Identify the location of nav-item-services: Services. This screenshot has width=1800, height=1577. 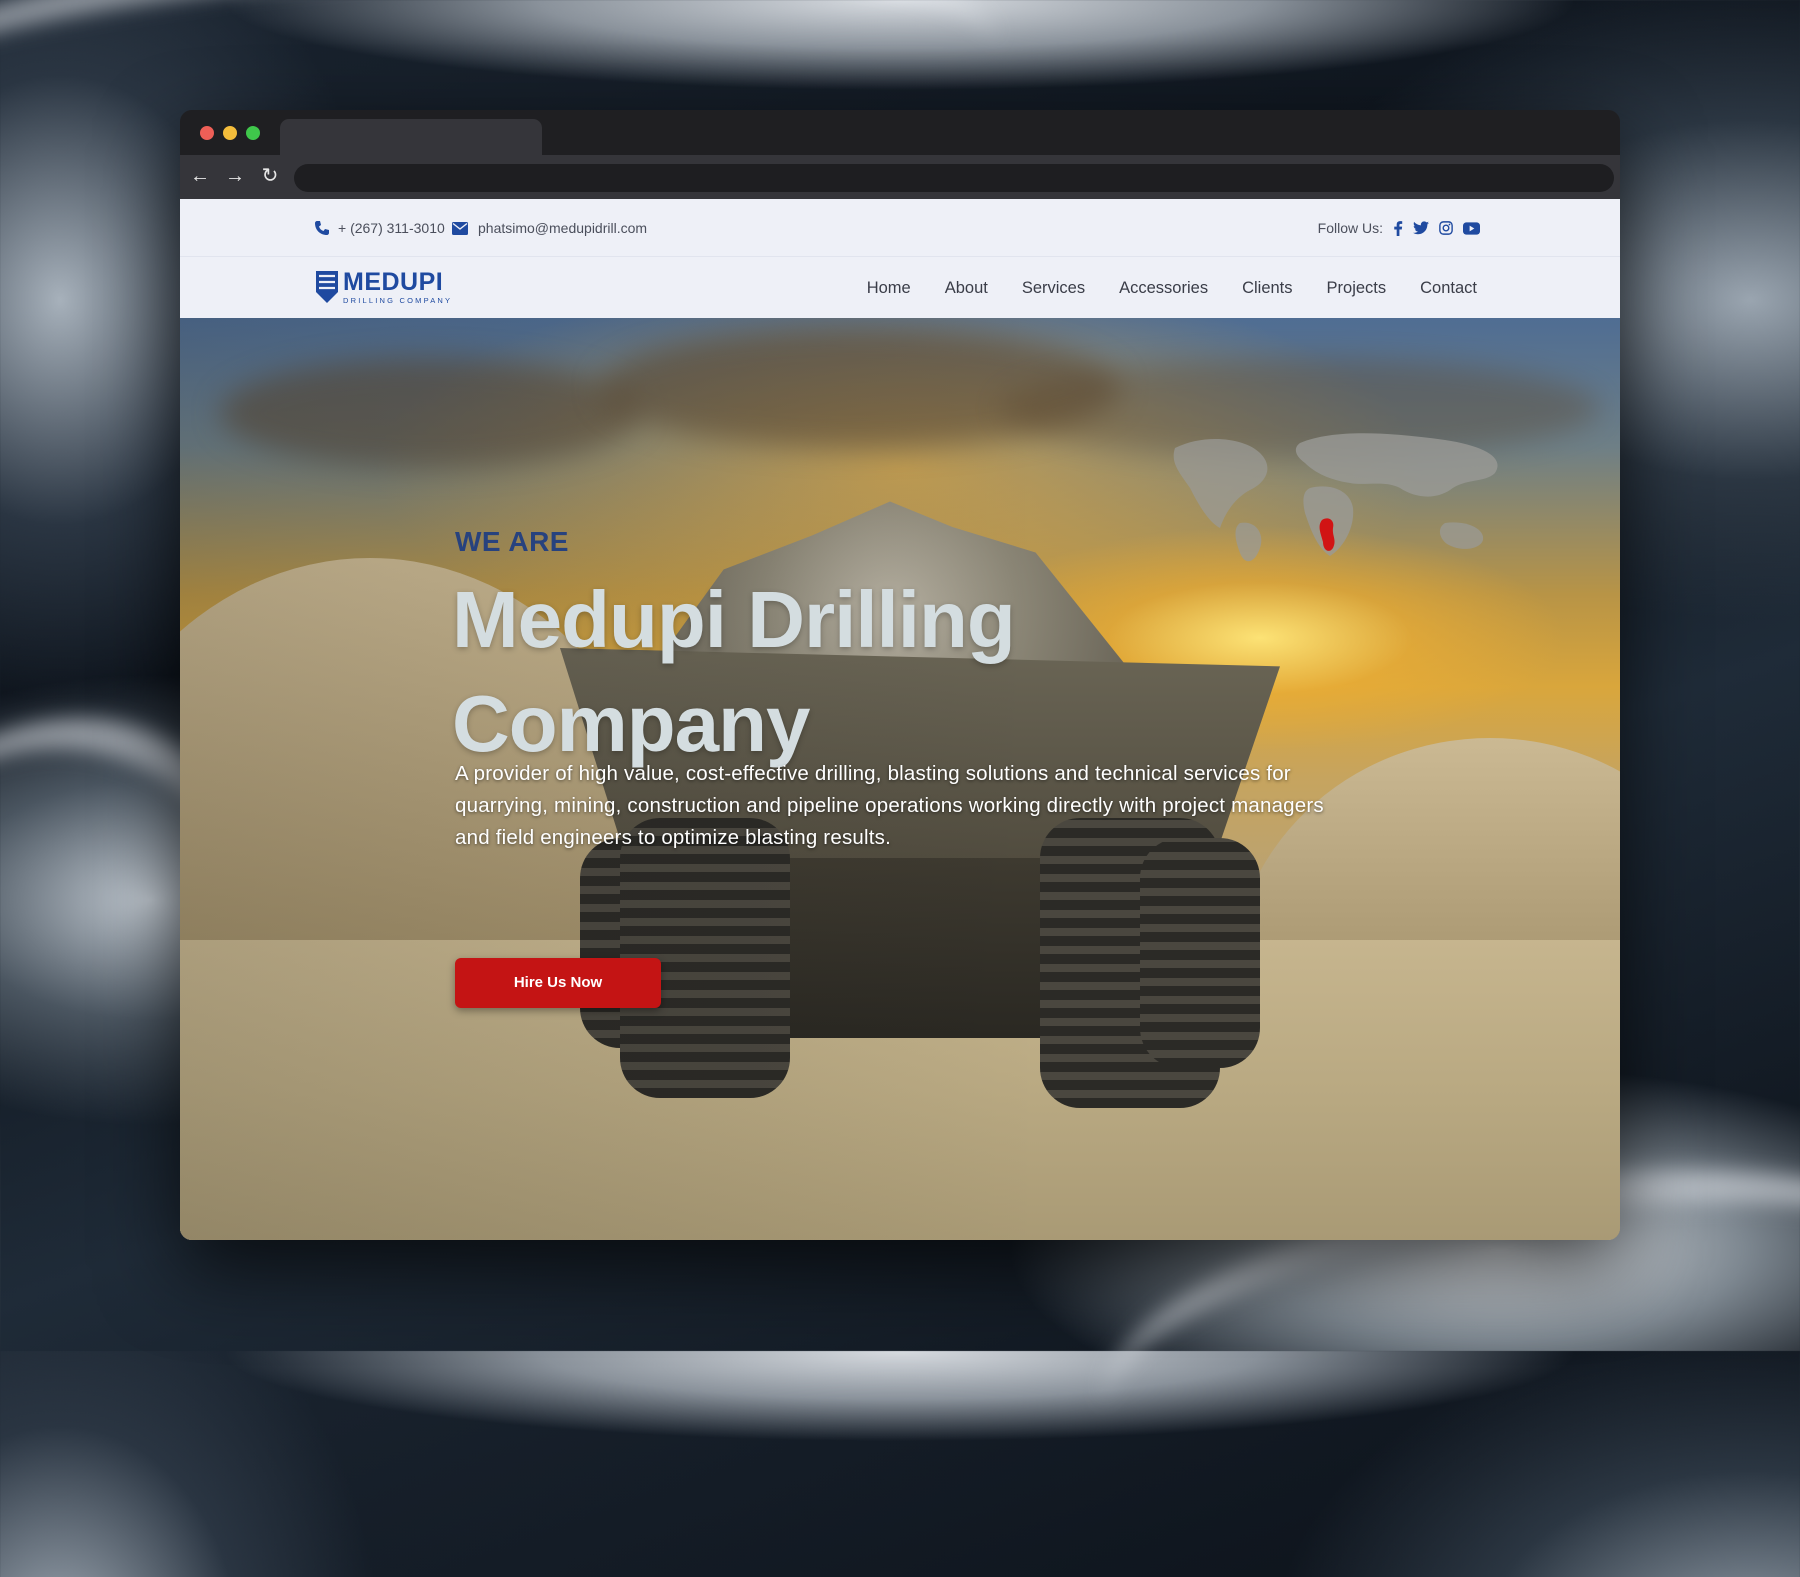
(1053, 288).